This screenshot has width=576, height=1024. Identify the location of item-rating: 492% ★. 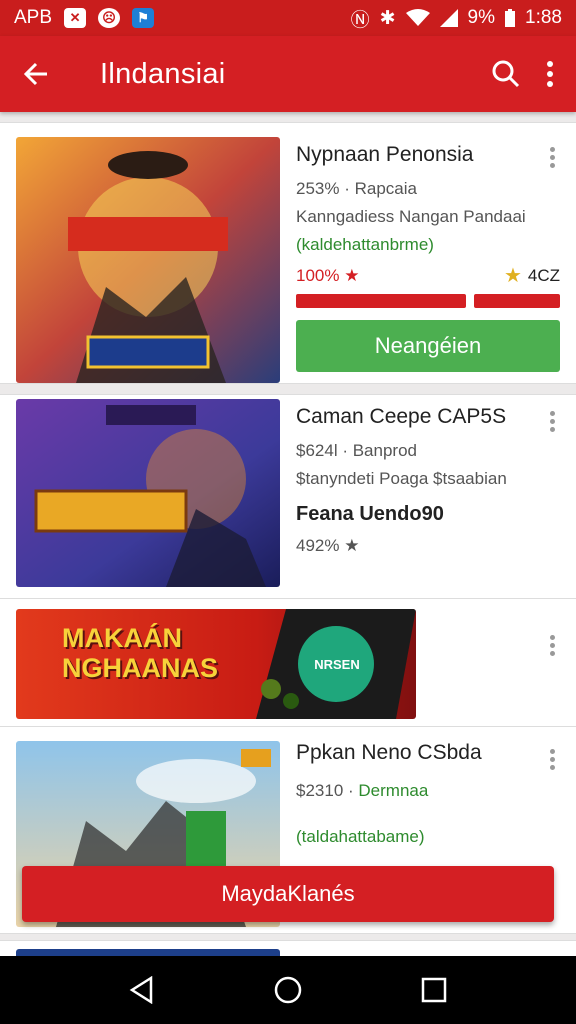
(328, 545).